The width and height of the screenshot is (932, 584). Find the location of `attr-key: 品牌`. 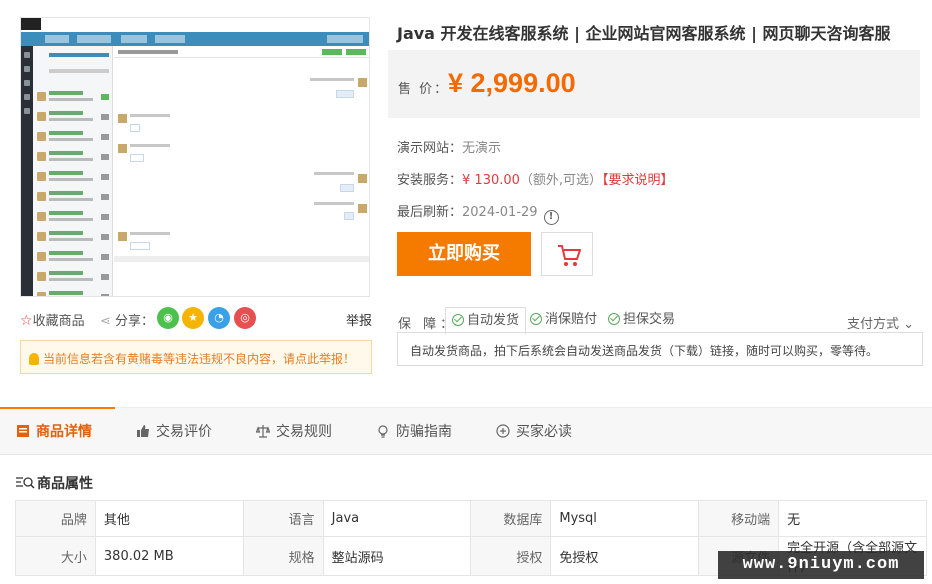

attr-key: 品牌 is located at coordinates (55, 518).